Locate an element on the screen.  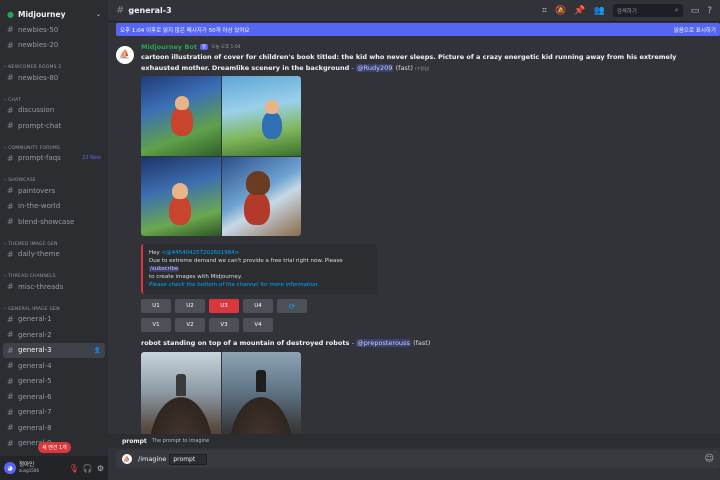
sidebar-item-label: general-4 is located at coordinates (35, 365).